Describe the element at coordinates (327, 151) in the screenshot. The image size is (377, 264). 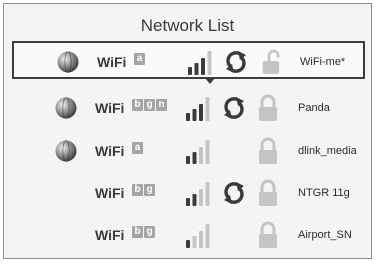
I see `ssid-label: dlink_media` at that location.